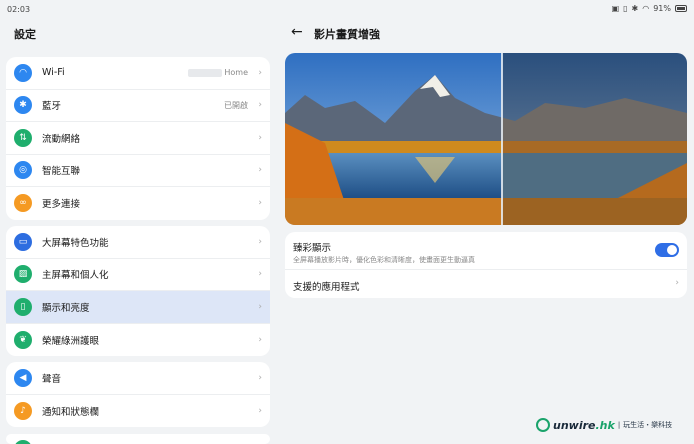 The height and width of the screenshot is (444, 694). I want to click on settings-item-mobile-data: ⇅ 流動網絡 ›, so click(138, 138).